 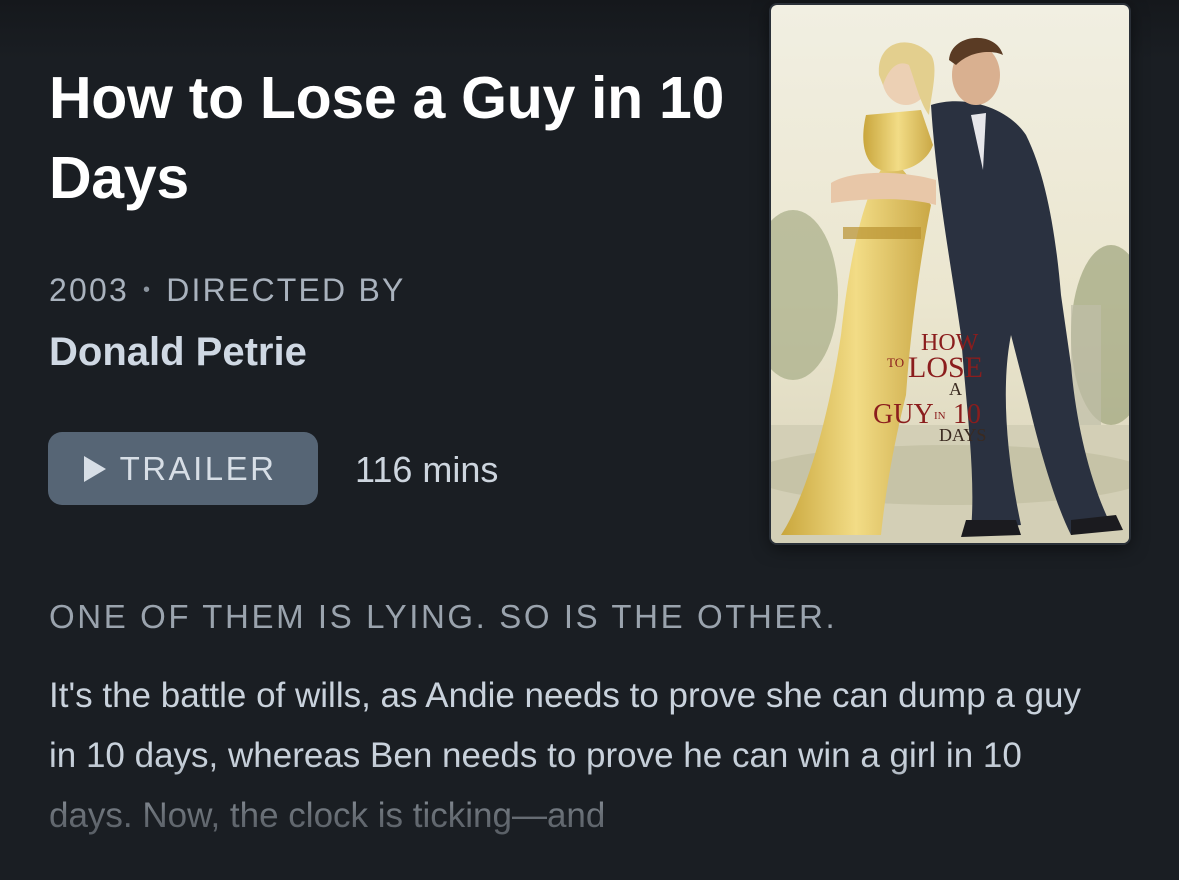 I want to click on runtime: 116 mins, so click(x=427, y=469).